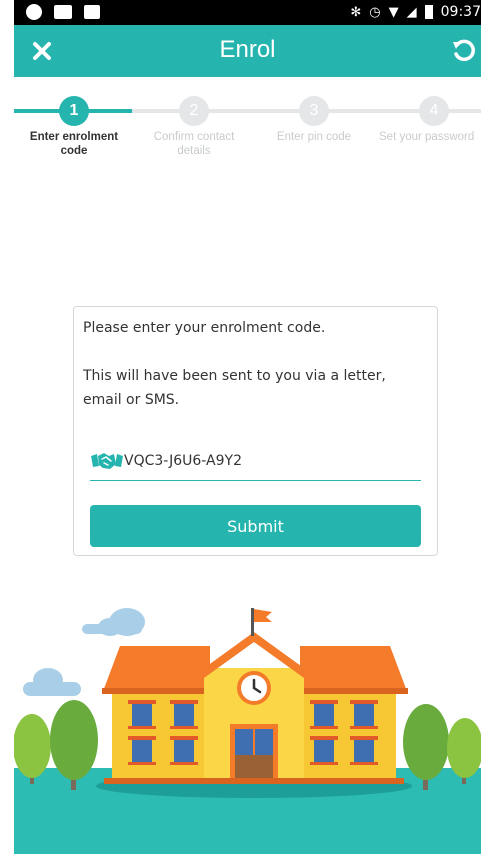  I want to click on step-1-label: Enter enrolment code, so click(74, 144).